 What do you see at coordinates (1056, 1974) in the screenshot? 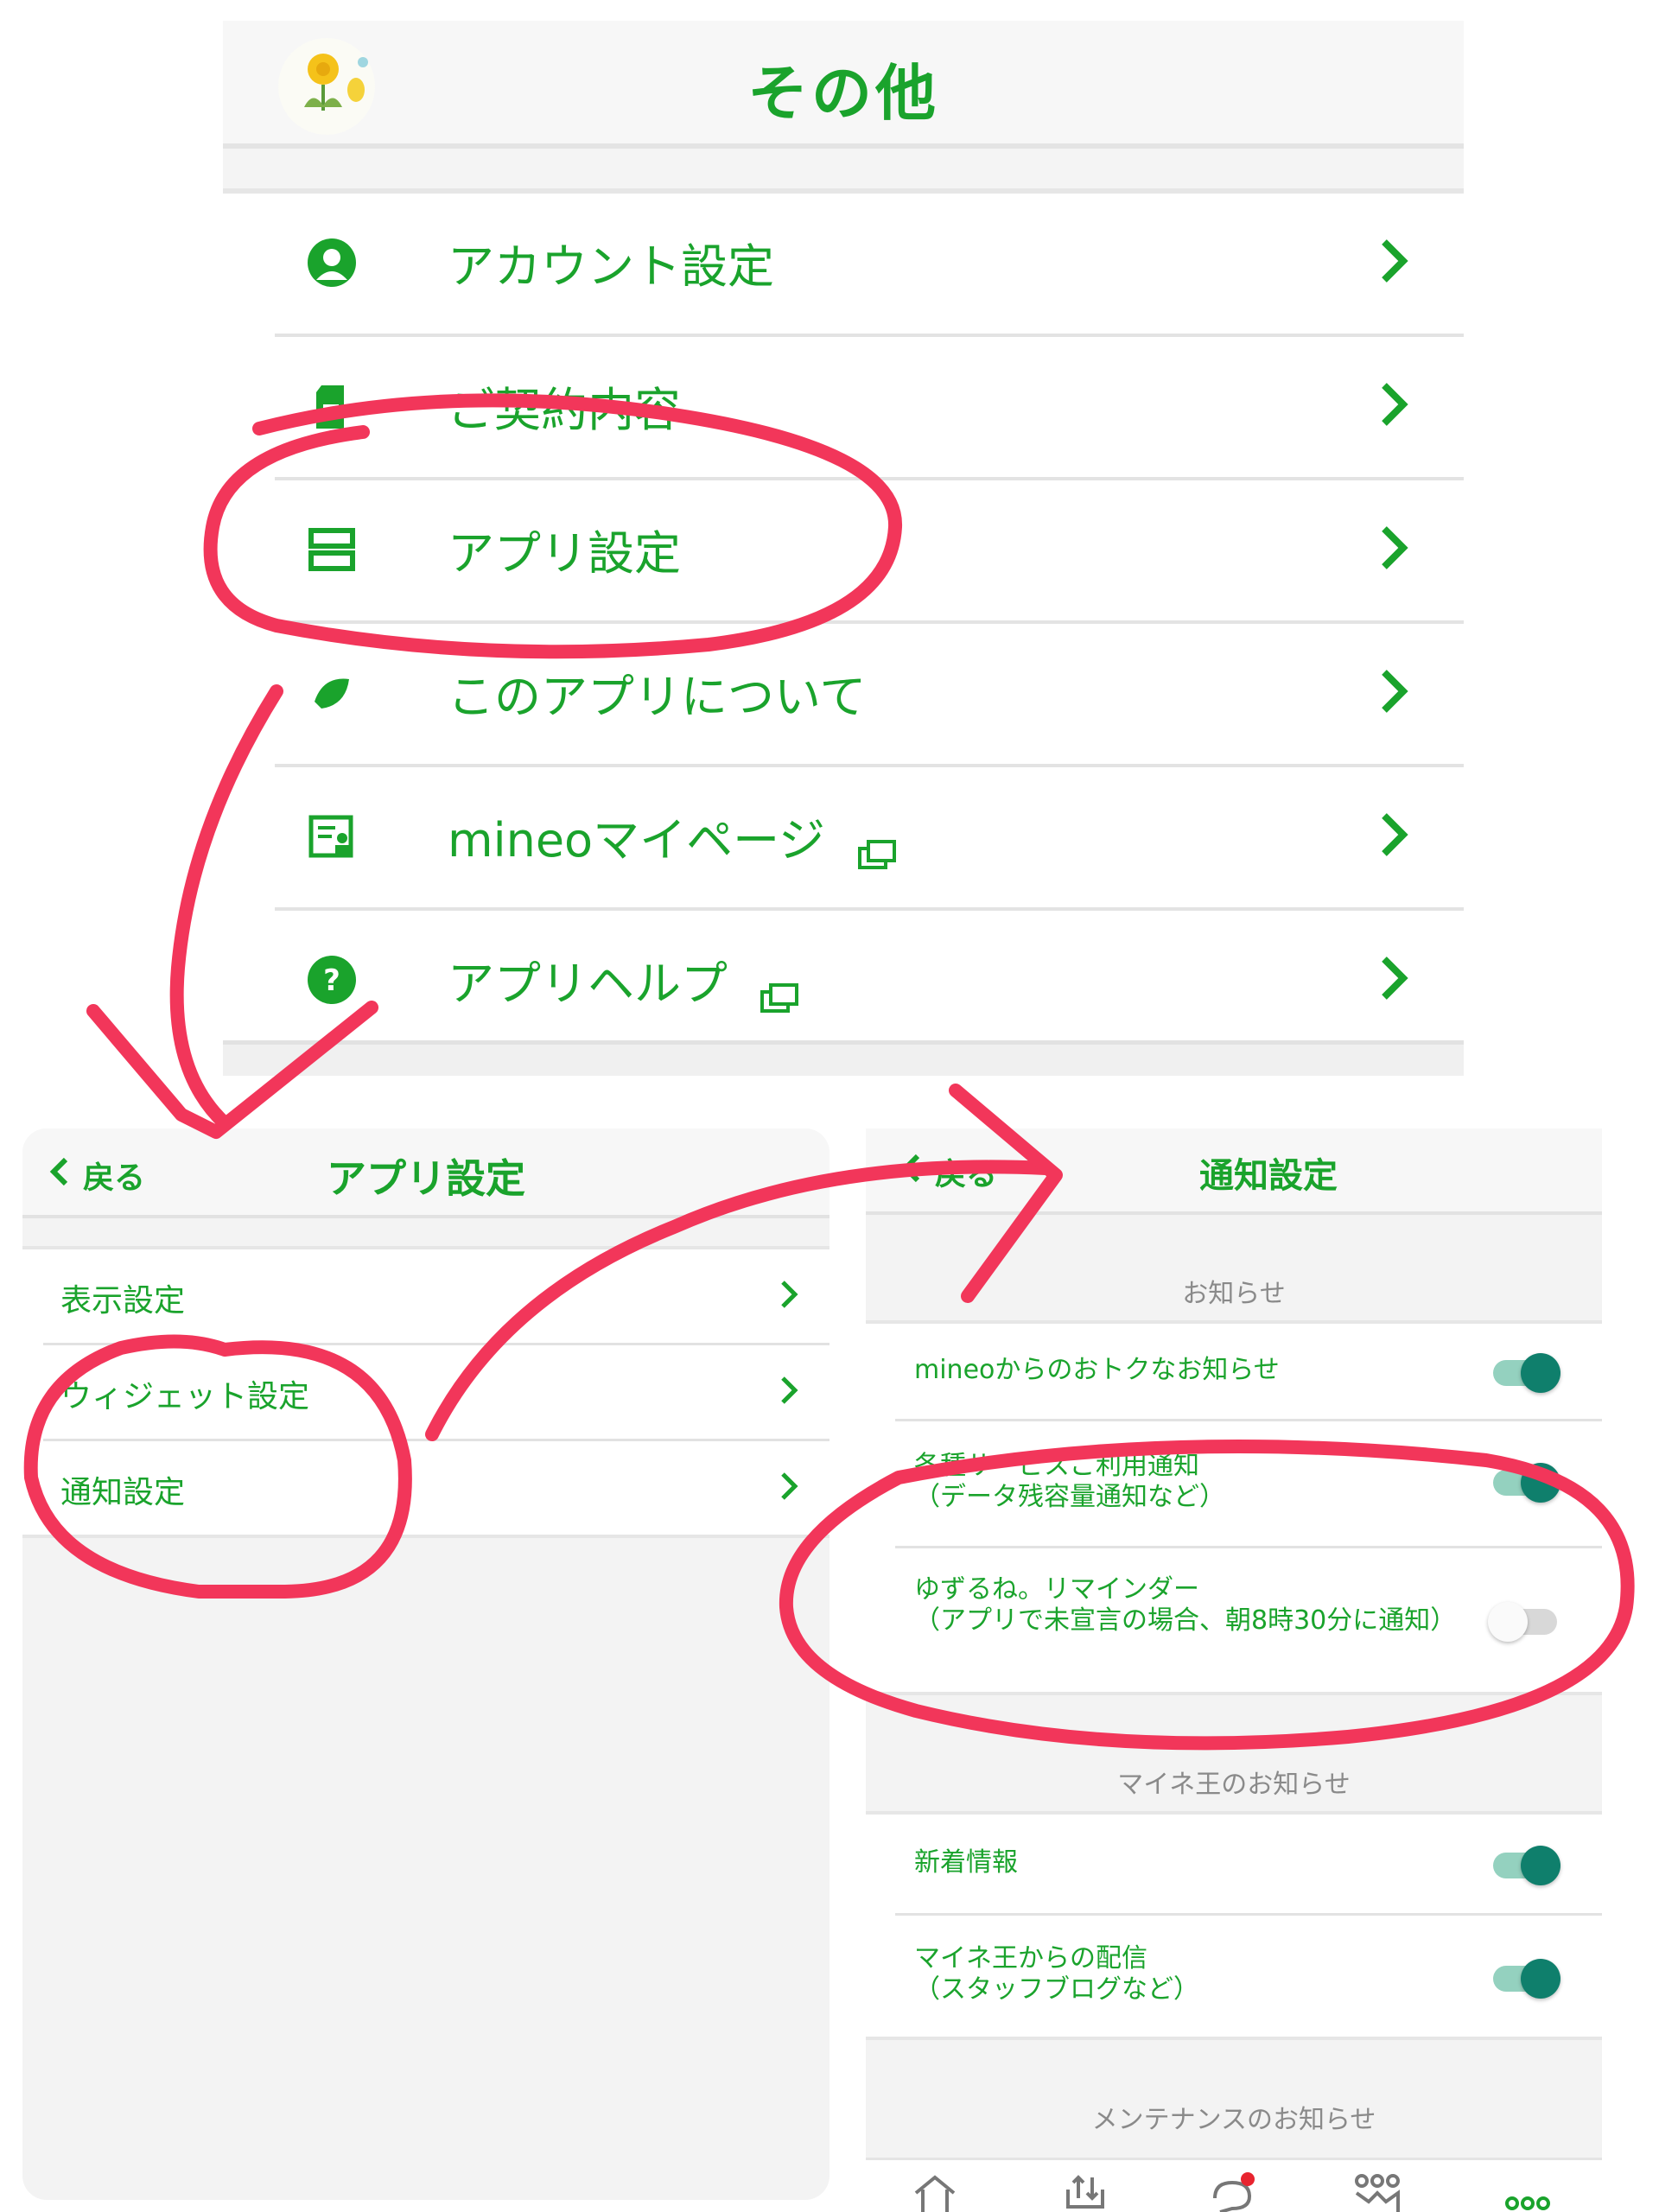
I see `notification-label: マイネ王からの配信 （スタッフブログなど）` at bounding box center [1056, 1974].